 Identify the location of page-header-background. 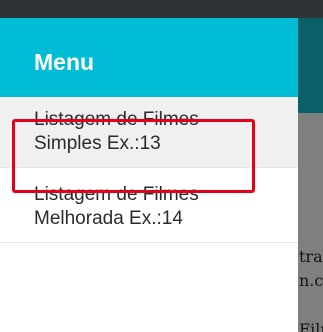
(310, 65).